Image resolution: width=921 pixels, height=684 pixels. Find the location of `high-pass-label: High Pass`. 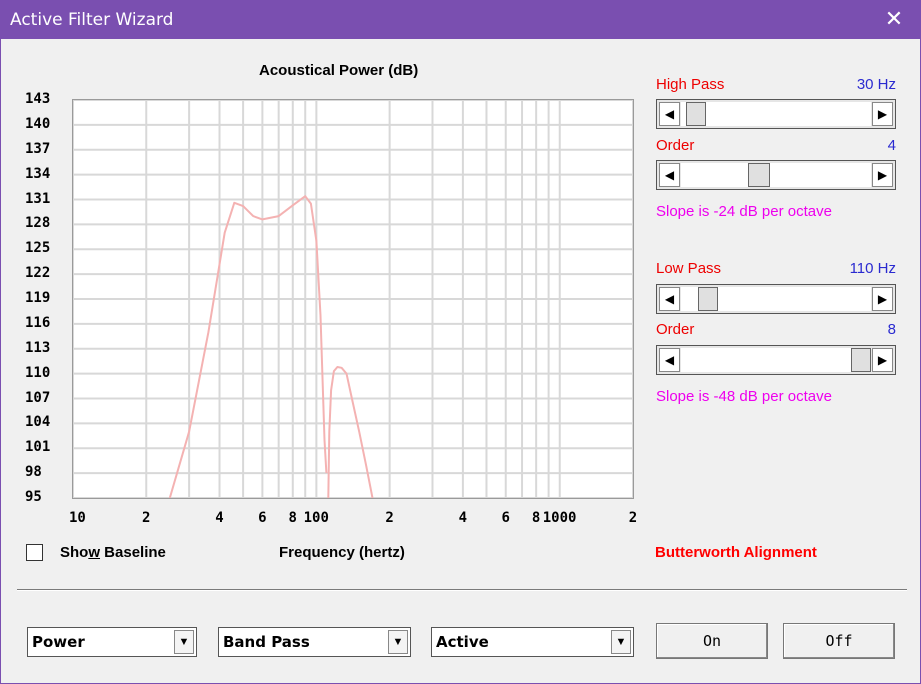

high-pass-label: High Pass is located at coordinates (690, 84).